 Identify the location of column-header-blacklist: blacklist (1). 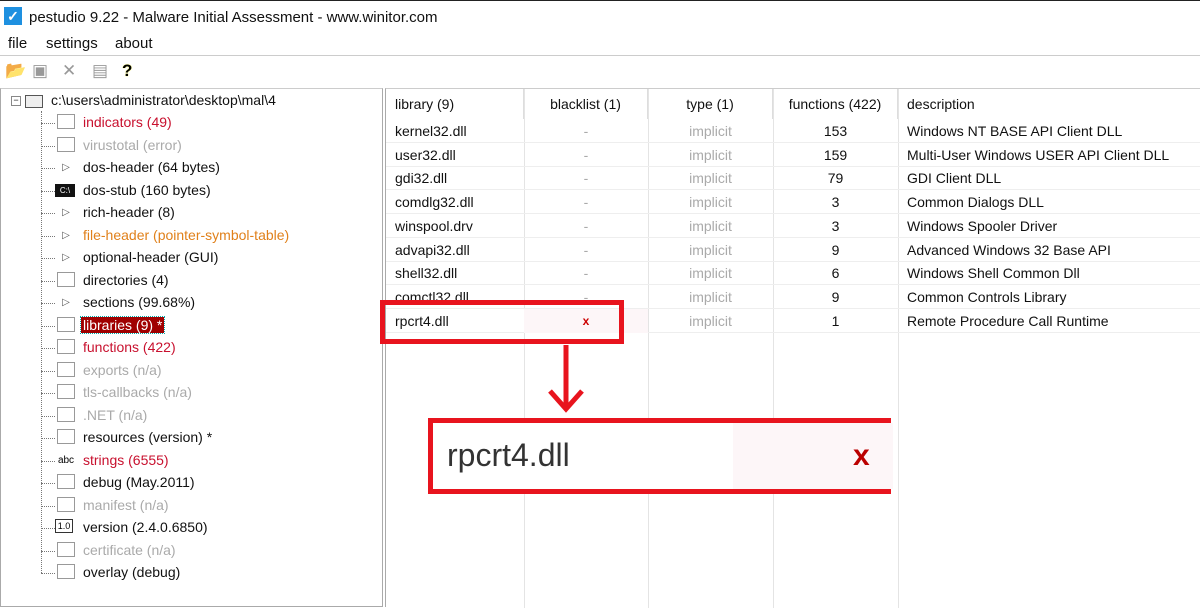
(586, 104).